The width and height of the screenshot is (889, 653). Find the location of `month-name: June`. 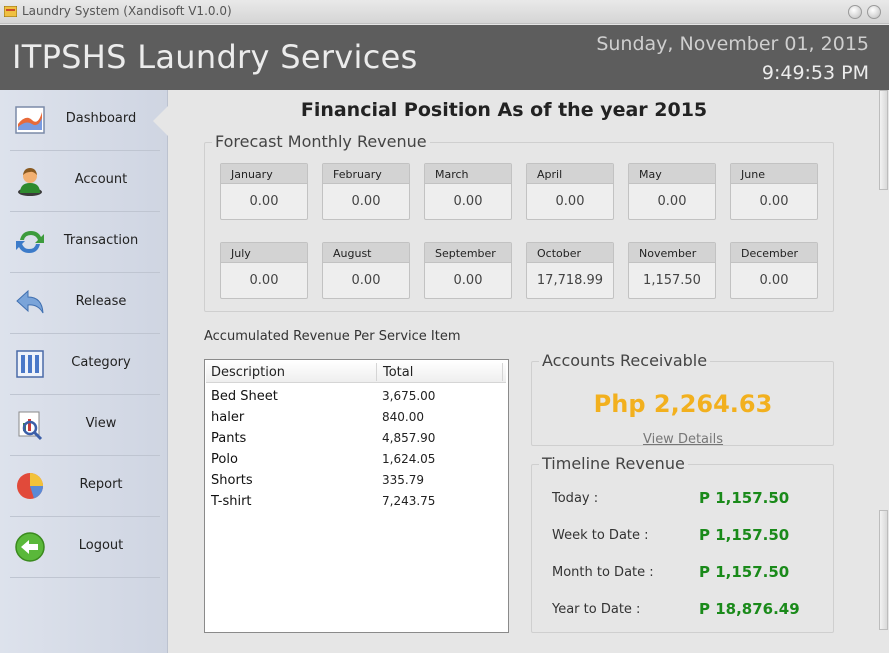

month-name: June is located at coordinates (774, 174).